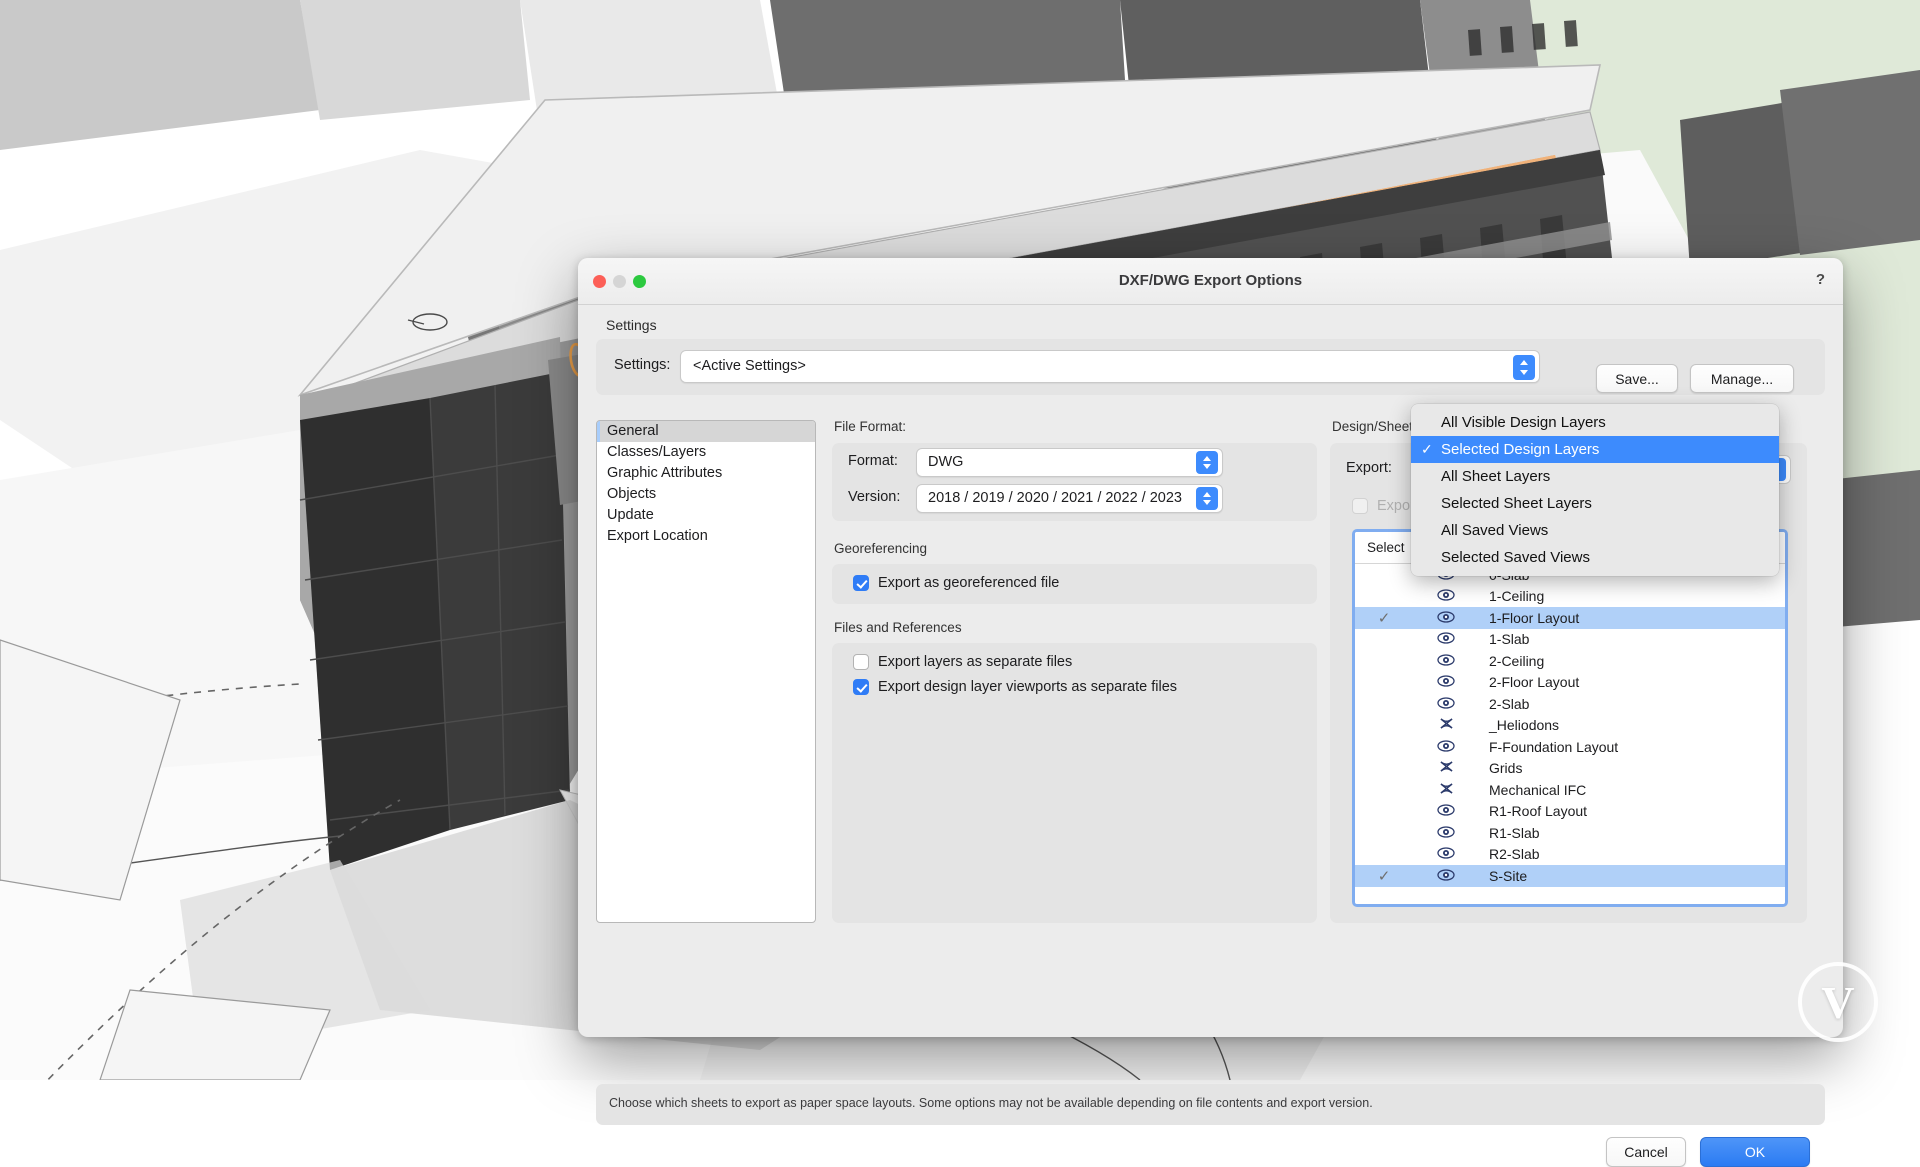 This screenshot has width=1920, height=1167. I want to click on sidebar-item-general: General, so click(706, 431).